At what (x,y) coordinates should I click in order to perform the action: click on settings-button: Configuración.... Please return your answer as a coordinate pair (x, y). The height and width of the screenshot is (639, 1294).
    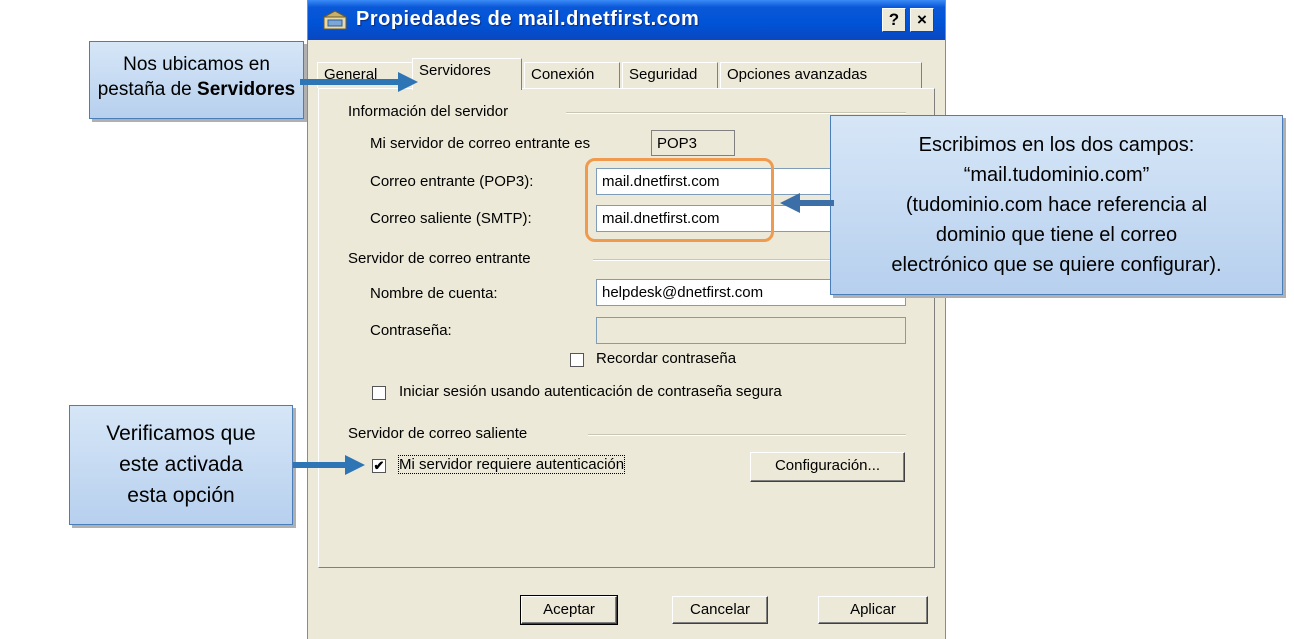
    Looking at the image, I should click on (827, 467).